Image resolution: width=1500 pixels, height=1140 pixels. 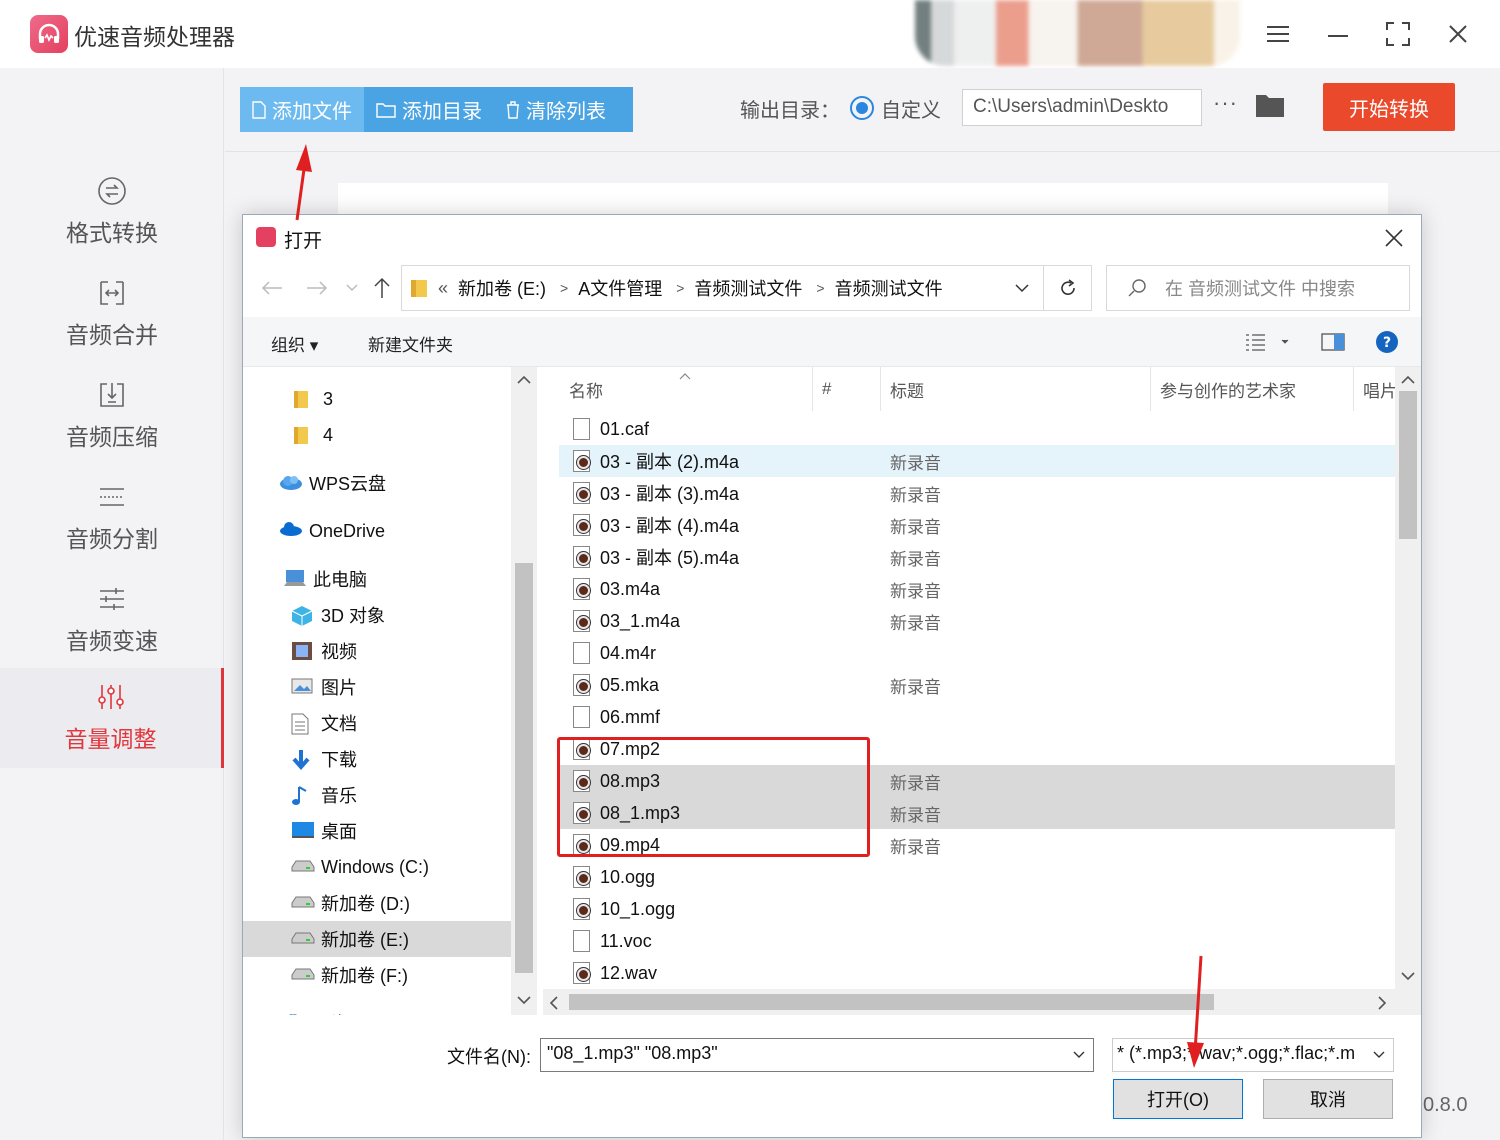 What do you see at coordinates (817, 1055) in the screenshot?
I see `filename-input: "08_1.mp3" "08.mp3"` at bounding box center [817, 1055].